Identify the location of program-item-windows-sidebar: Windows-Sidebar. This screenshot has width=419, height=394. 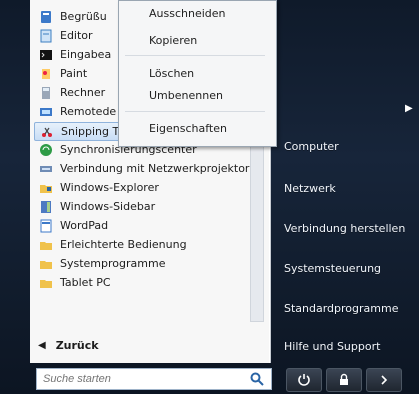
(96, 206).